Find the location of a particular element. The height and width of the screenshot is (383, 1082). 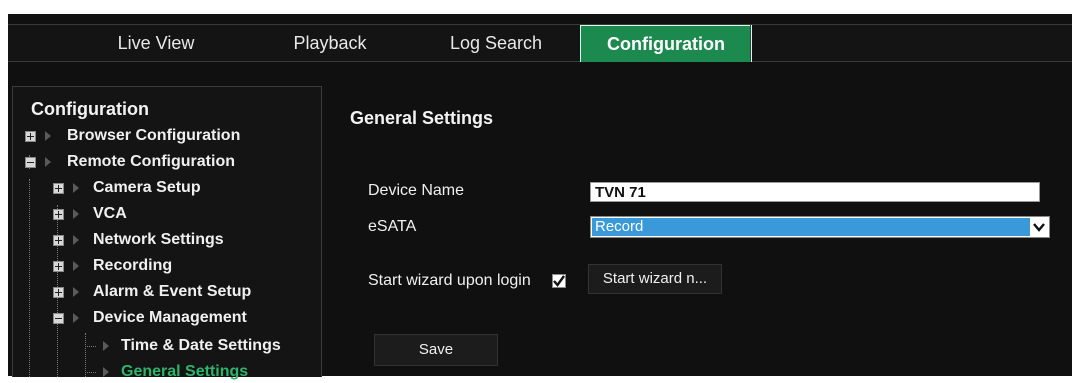

save-button: Save is located at coordinates (436, 350).